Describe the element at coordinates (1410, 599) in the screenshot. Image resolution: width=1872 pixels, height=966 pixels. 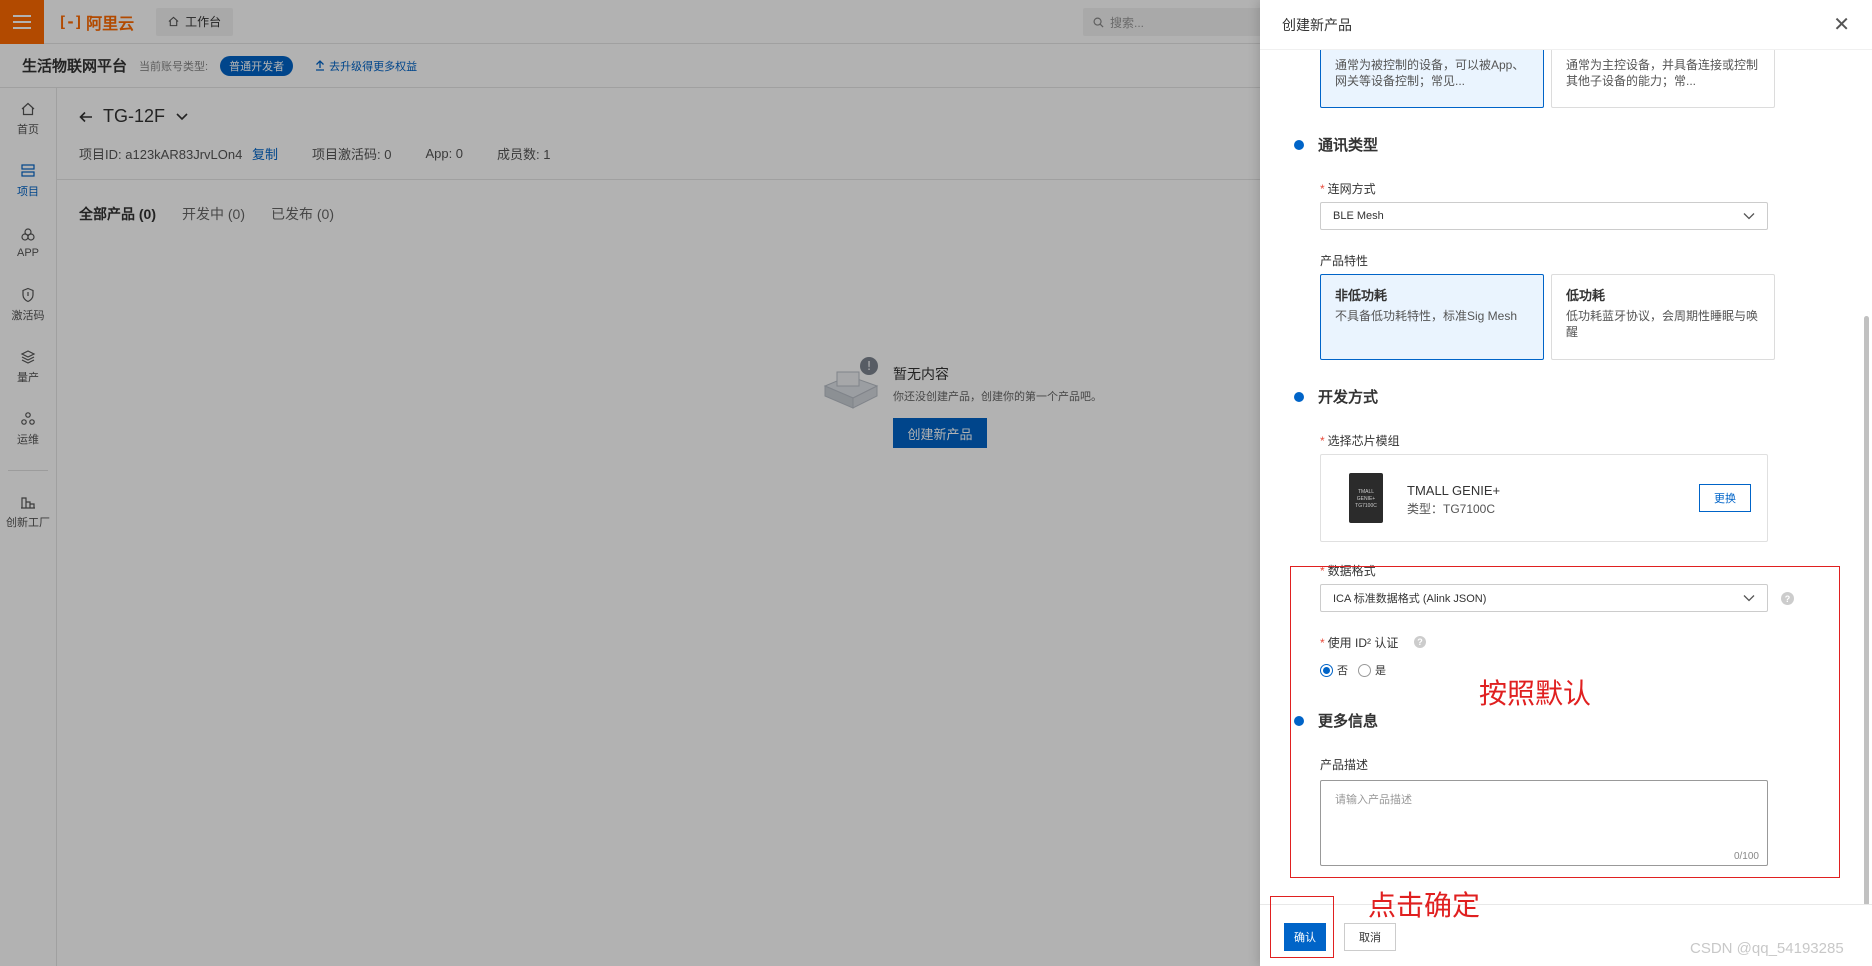
I see `data-format-value: ICA 标准数据格式 (Alink JSON)` at that location.